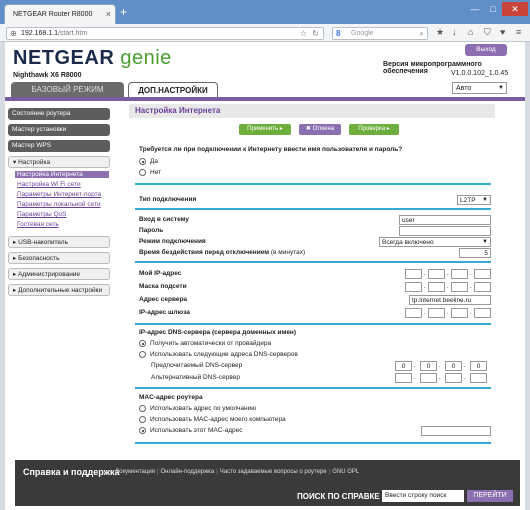  Describe the element at coordinates (502, 32) in the screenshot. I see `pocket-icon: ♥` at that location.